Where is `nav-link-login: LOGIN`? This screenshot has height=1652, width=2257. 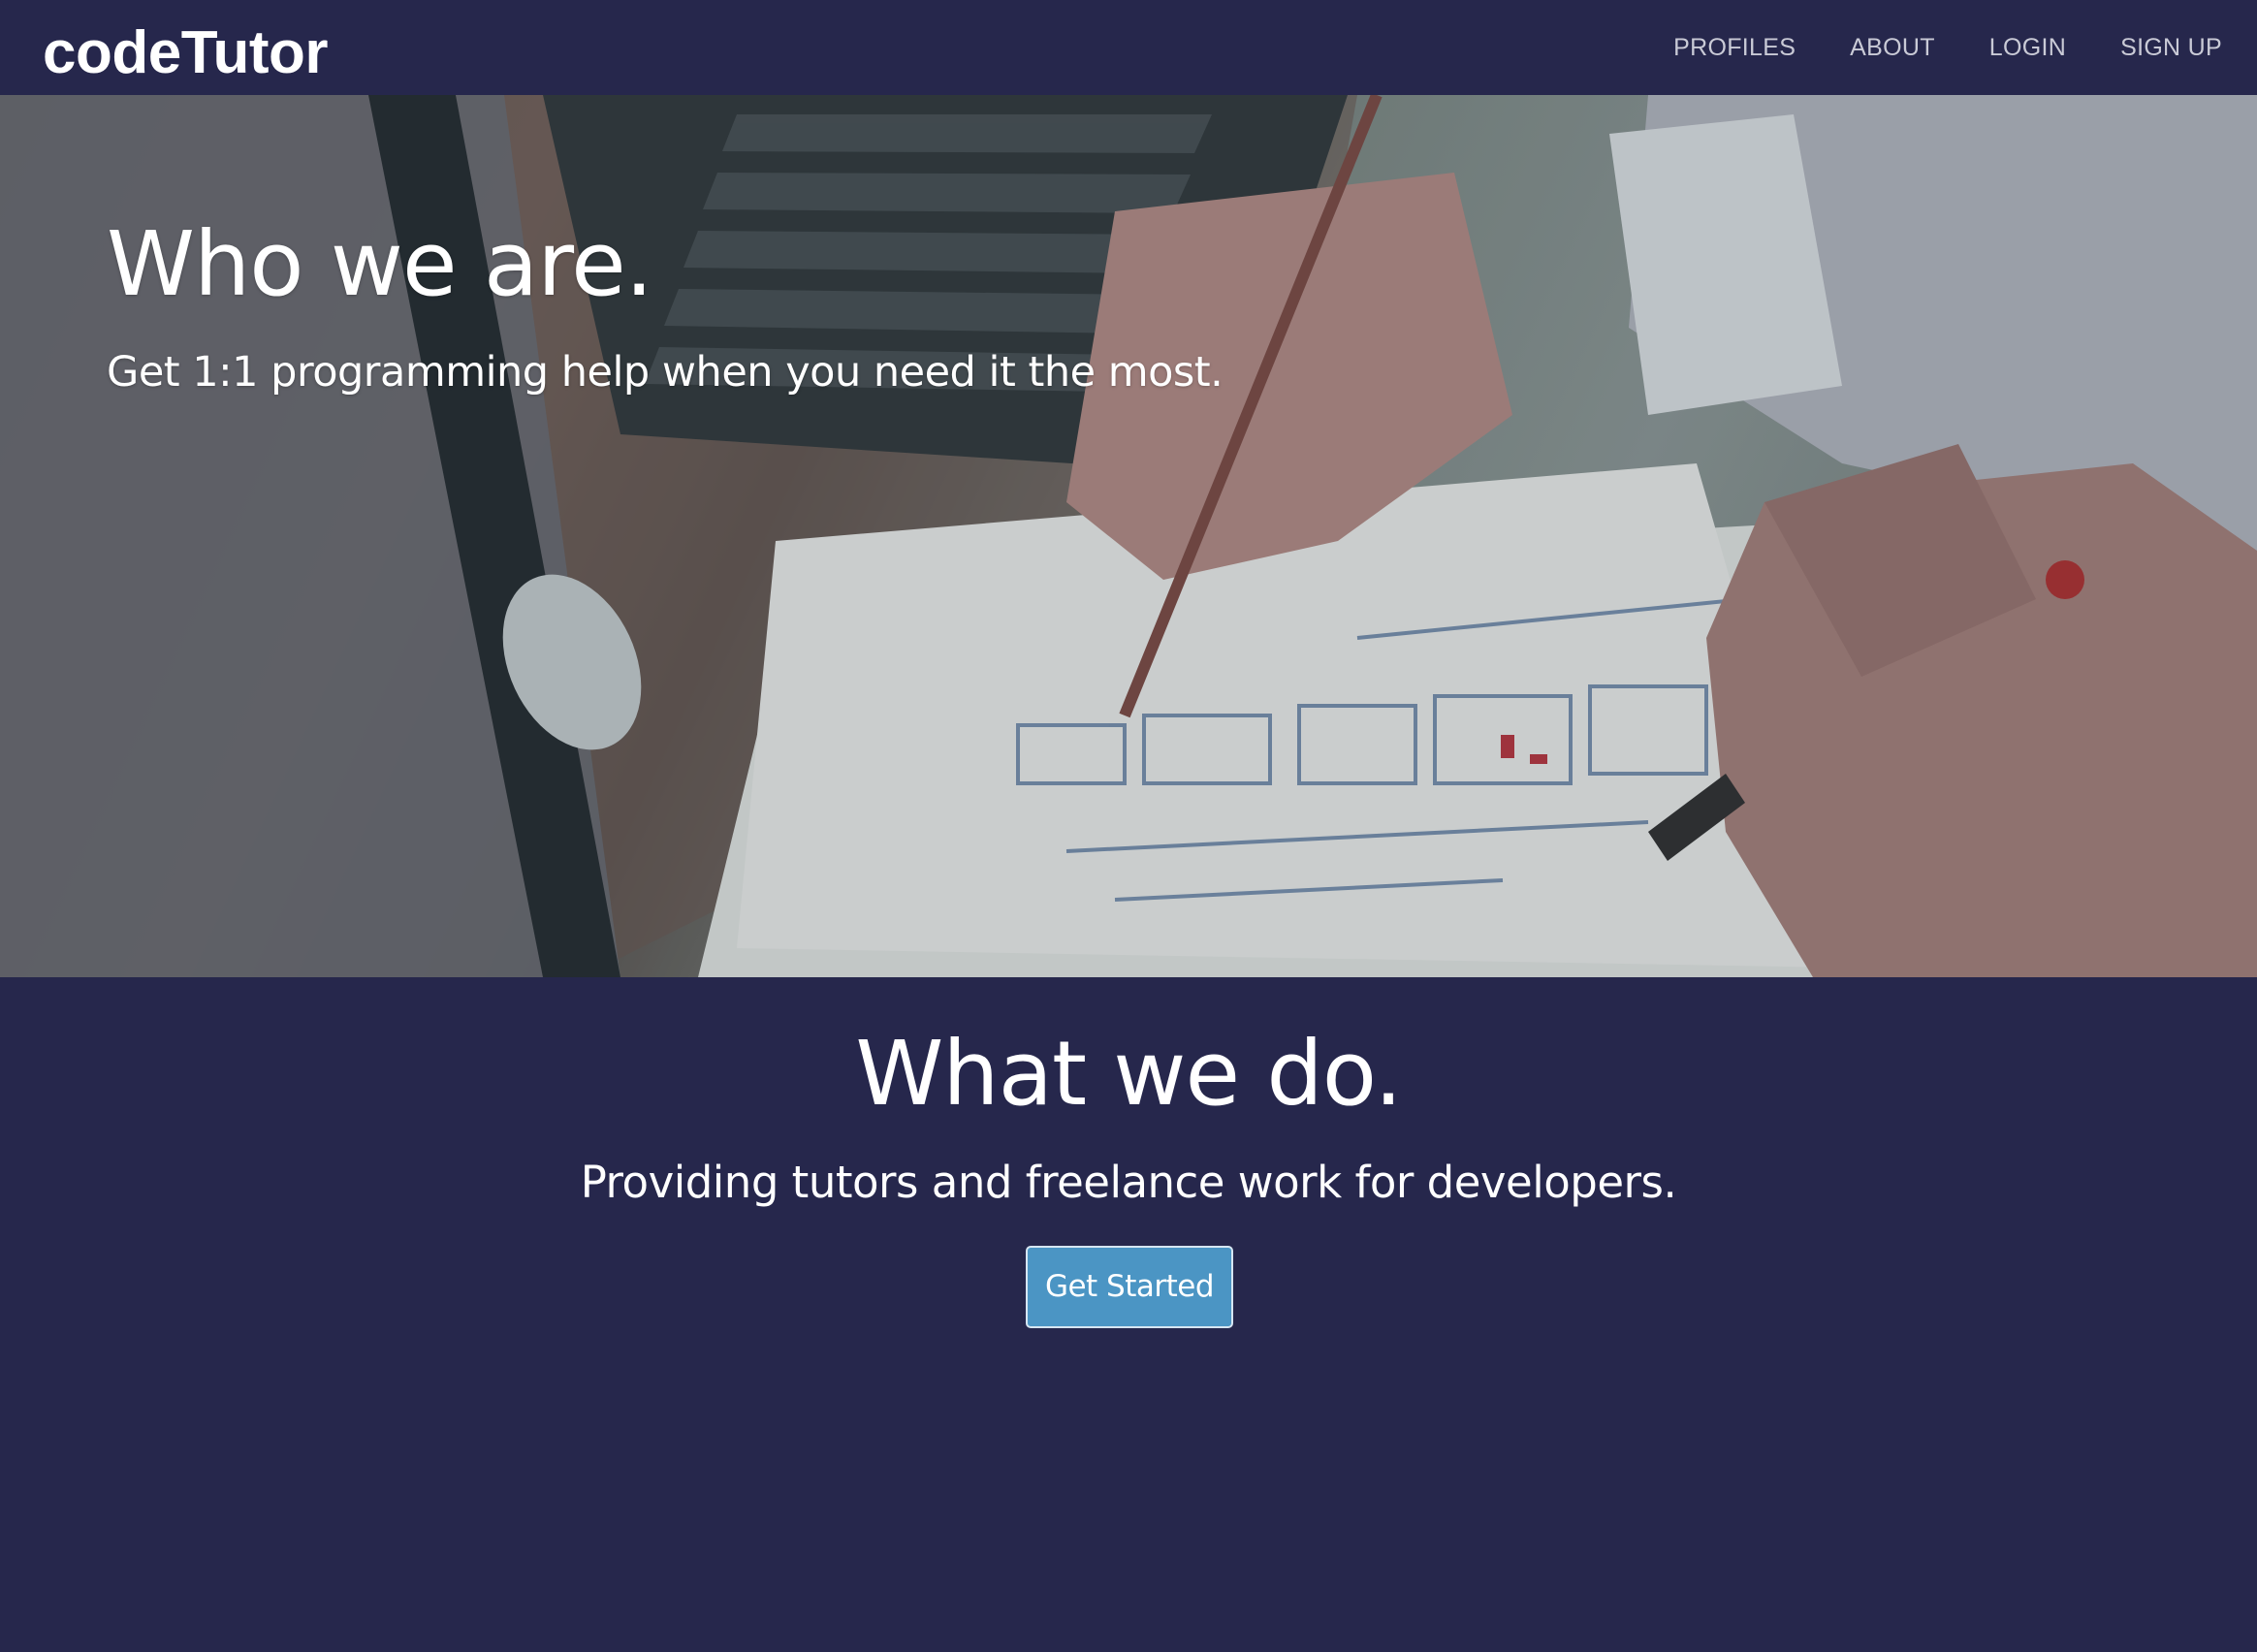
nav-link-login: LOGIN is located at coordinates (2028, 48).